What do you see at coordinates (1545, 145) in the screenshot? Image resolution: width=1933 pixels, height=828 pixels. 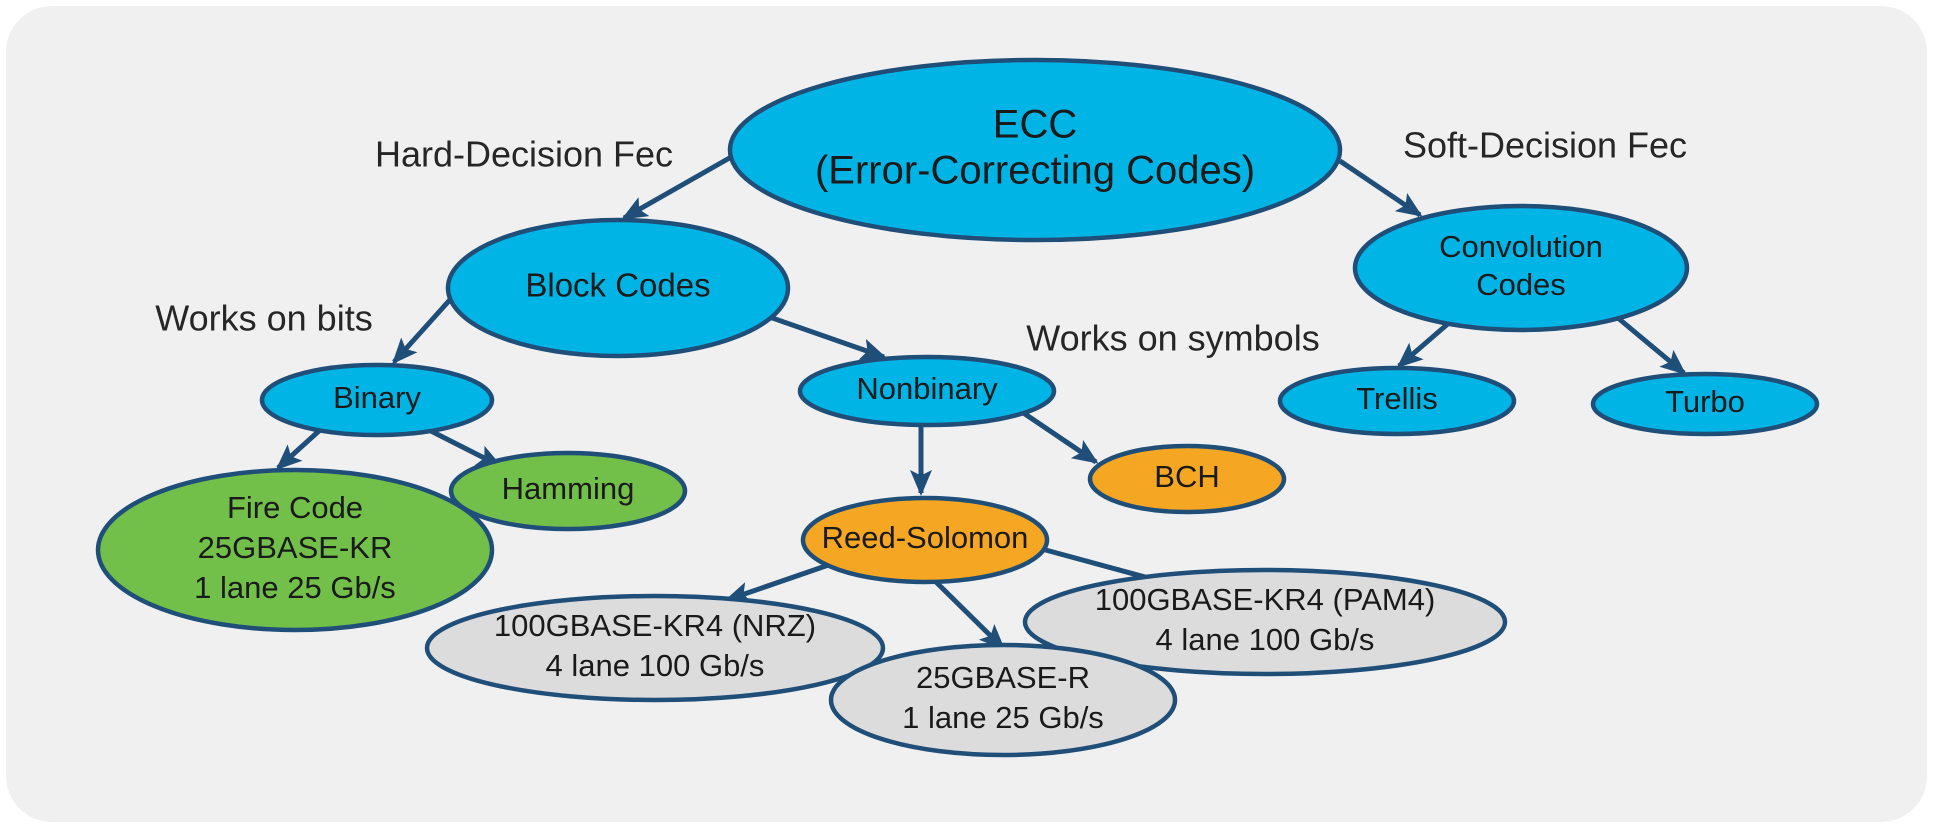 I see `annotation-soft-decision-fec: Soft-Decision Fec` at bounding box center [1545, 145].